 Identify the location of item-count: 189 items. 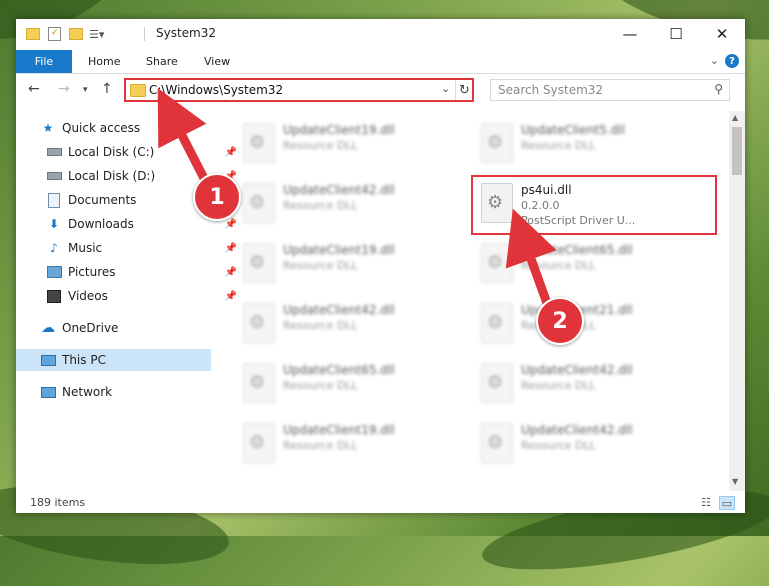
(58, 502).